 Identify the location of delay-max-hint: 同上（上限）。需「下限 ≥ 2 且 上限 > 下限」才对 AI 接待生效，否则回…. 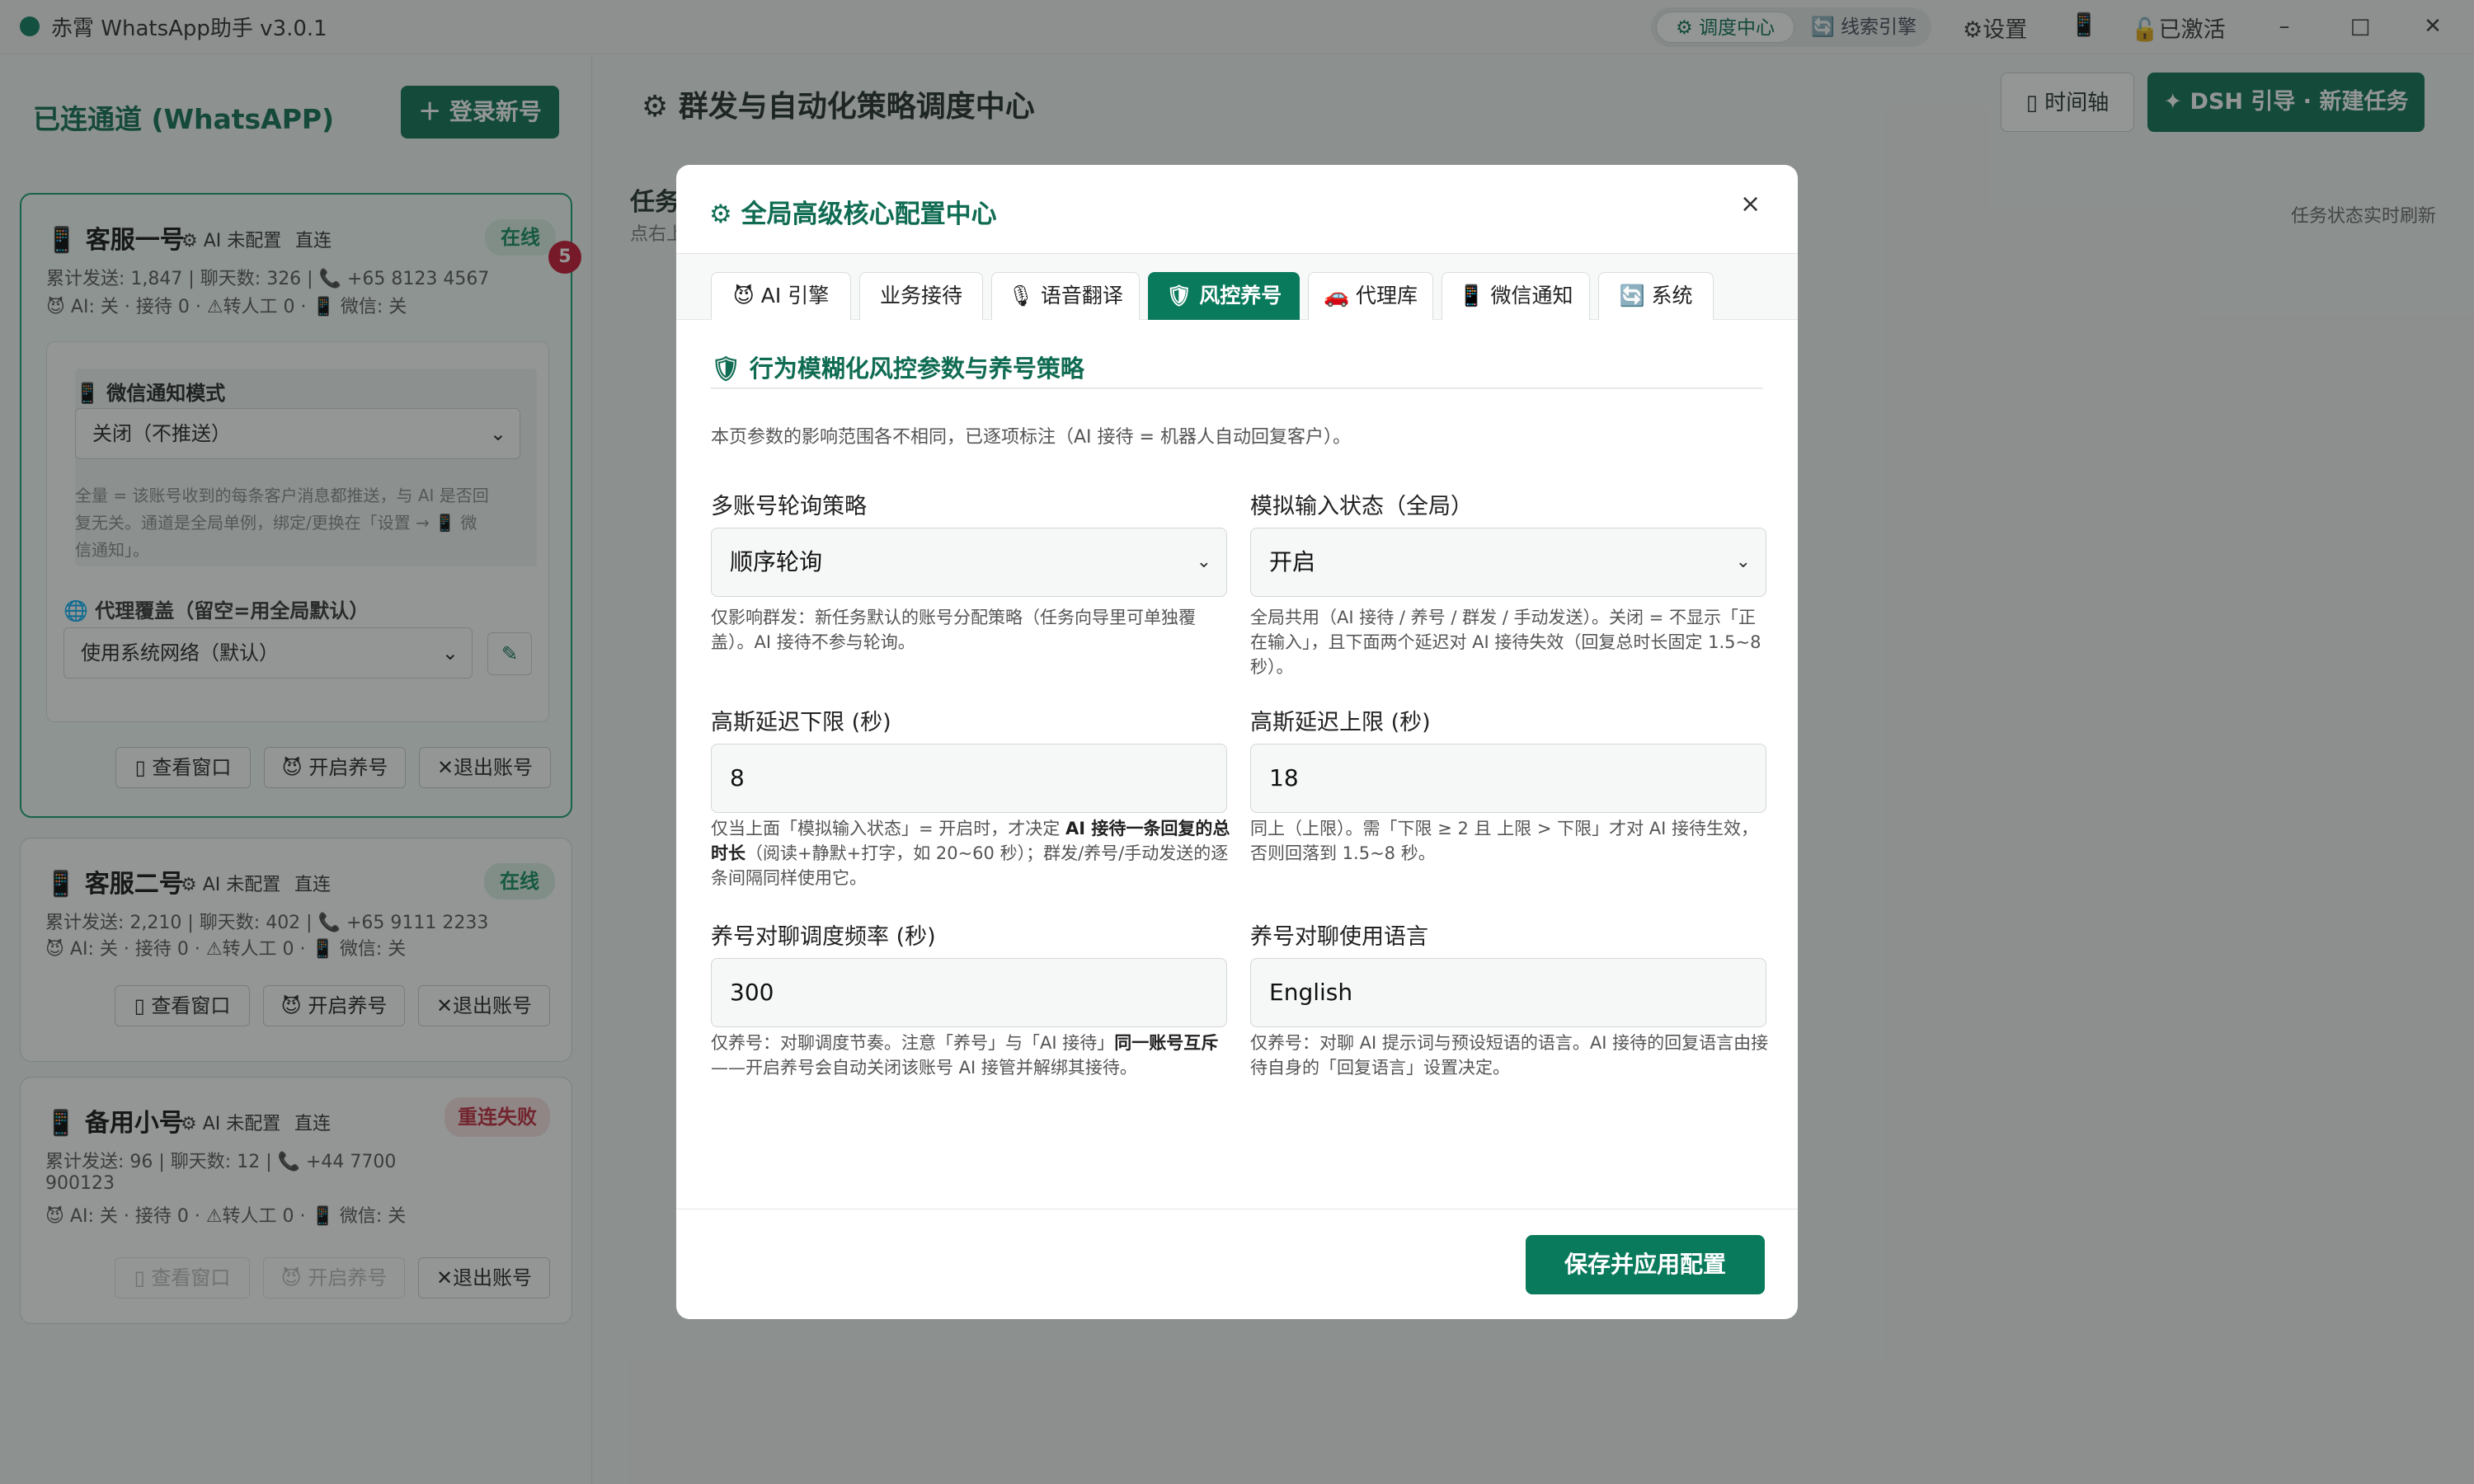
(1504, 841).